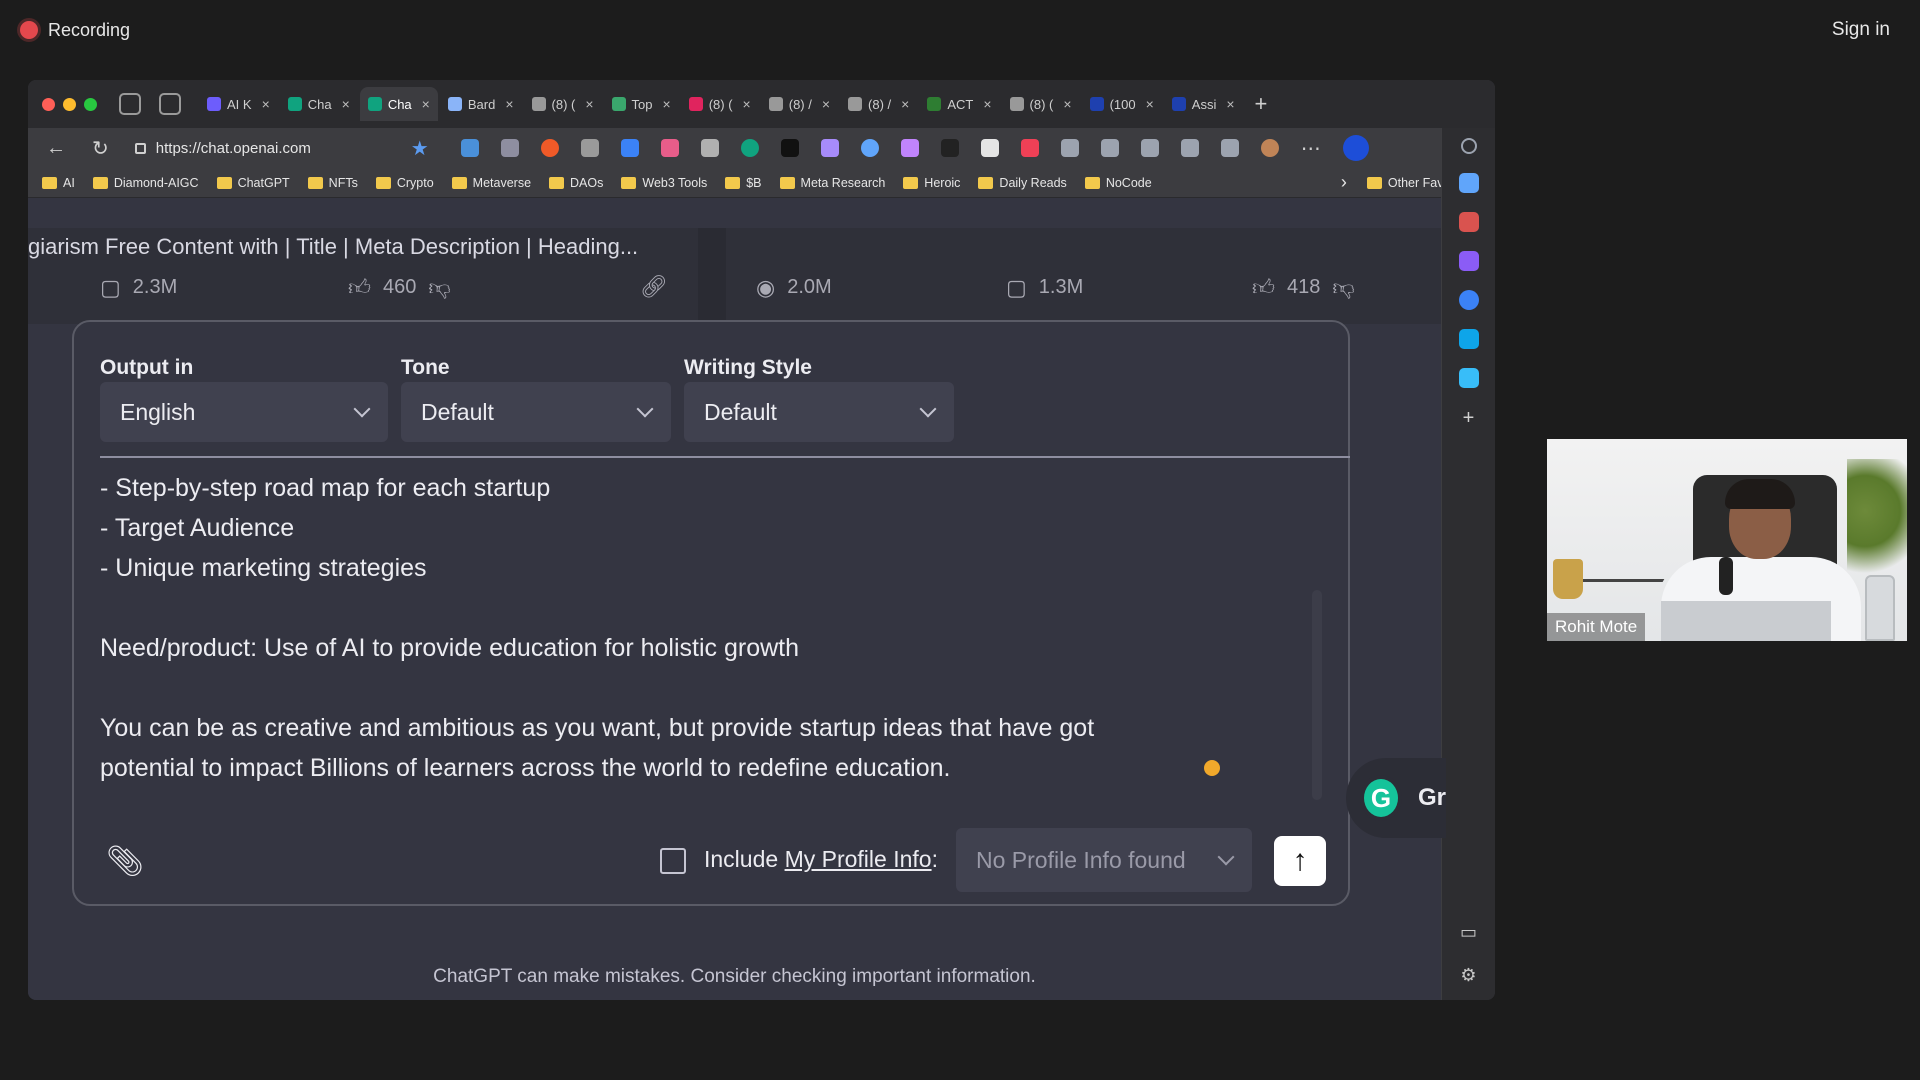  What do you see at coordinates (1317, 695) in the screenshot?
I see `textarea-scrollbar` at bounding box center [1317, 695].